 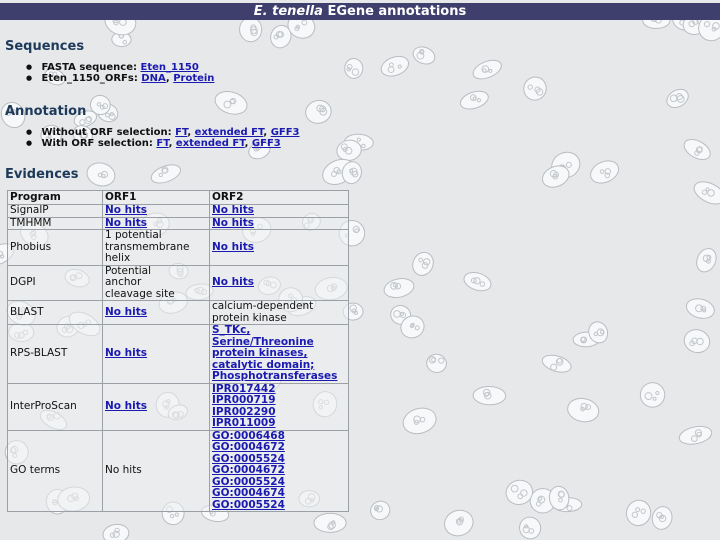 I want to click on table-row: TMHMM No hits No hits, so click(x=178, y=223).